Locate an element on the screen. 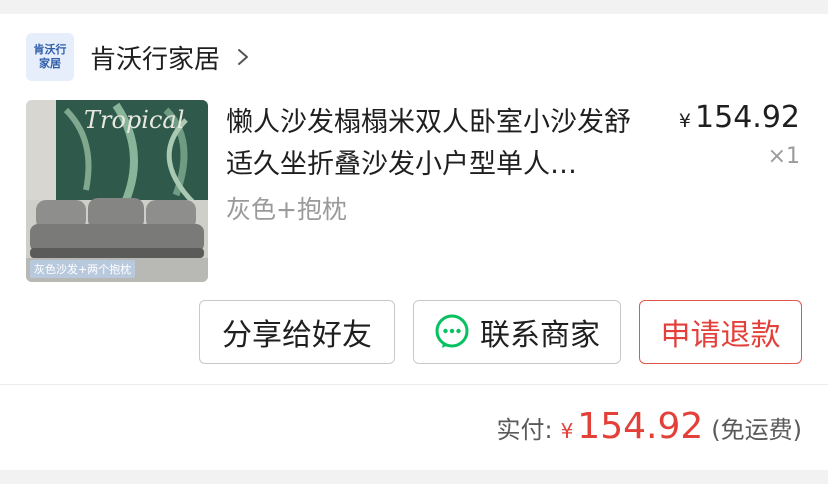 The image size is (828, 484). paid-amount: 154.92 is located at coordinates (640, 426).